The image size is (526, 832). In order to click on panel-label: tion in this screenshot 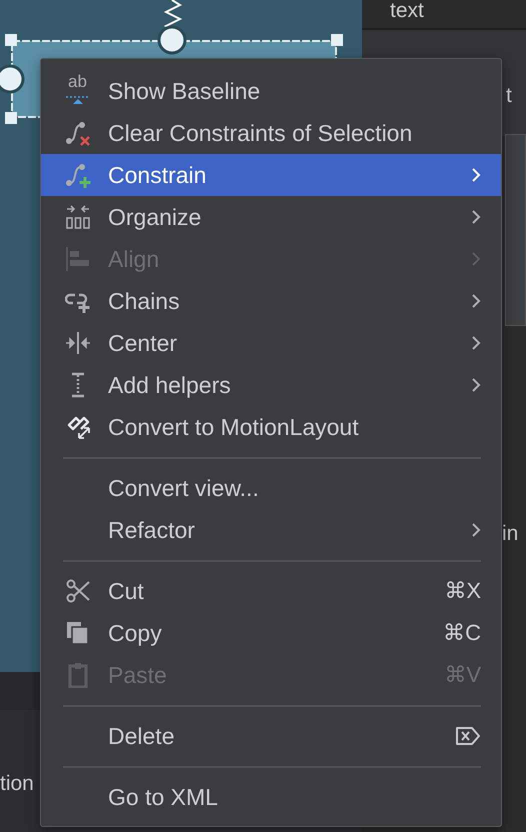, I will do `click(17, 783)`.